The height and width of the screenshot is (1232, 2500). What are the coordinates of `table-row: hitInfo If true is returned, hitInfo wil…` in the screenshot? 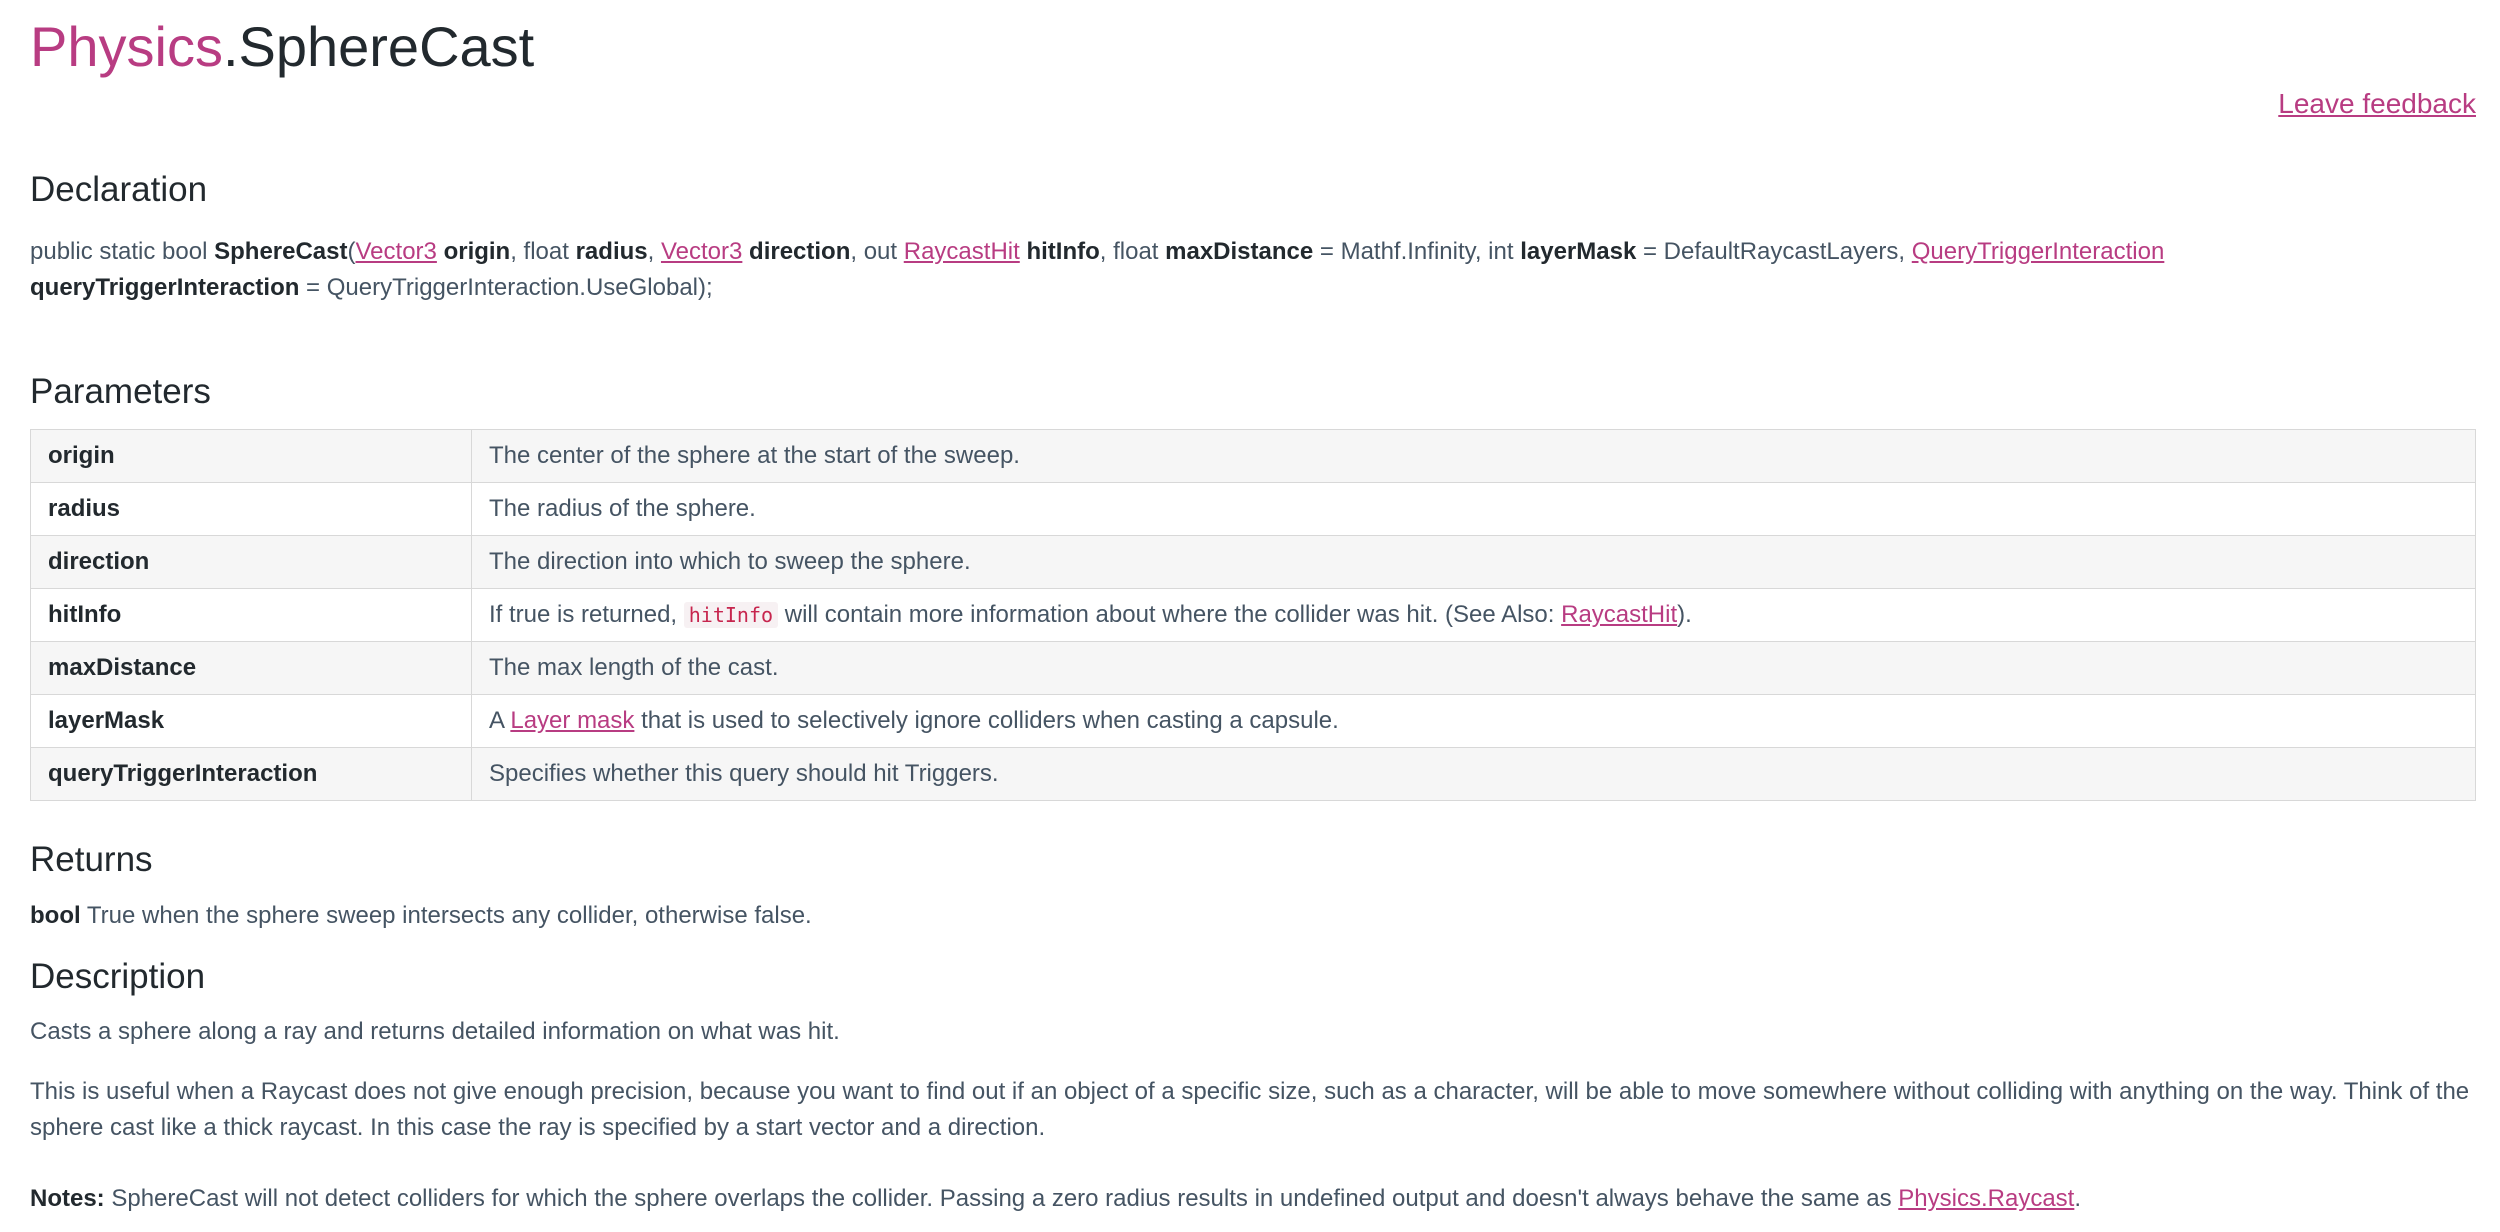 It's located at (1253, 615).